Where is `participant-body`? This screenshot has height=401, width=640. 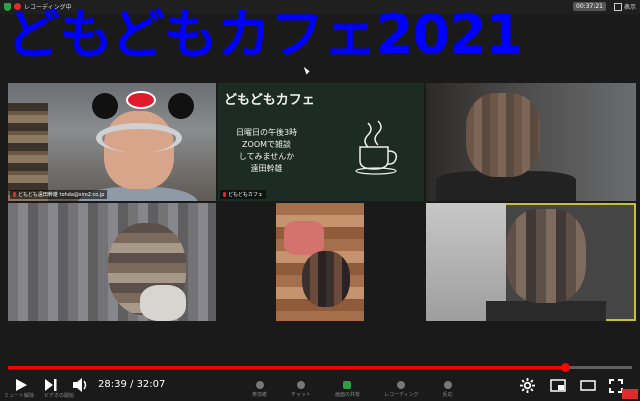 participant-body is located at coordinates (546, 311).